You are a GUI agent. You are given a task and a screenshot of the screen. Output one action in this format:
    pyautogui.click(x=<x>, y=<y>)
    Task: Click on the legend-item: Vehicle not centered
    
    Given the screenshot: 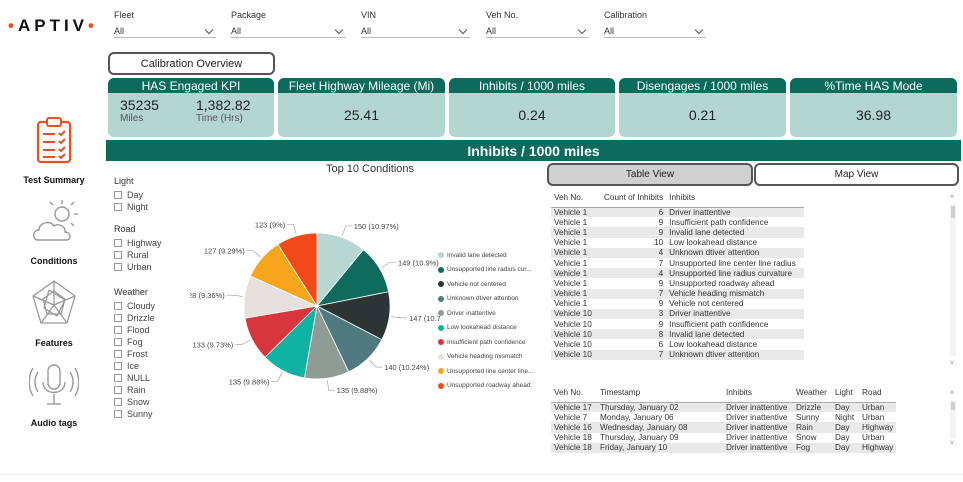 What is the action you would take?
    pyautogui.click(x=493, y=284)
    